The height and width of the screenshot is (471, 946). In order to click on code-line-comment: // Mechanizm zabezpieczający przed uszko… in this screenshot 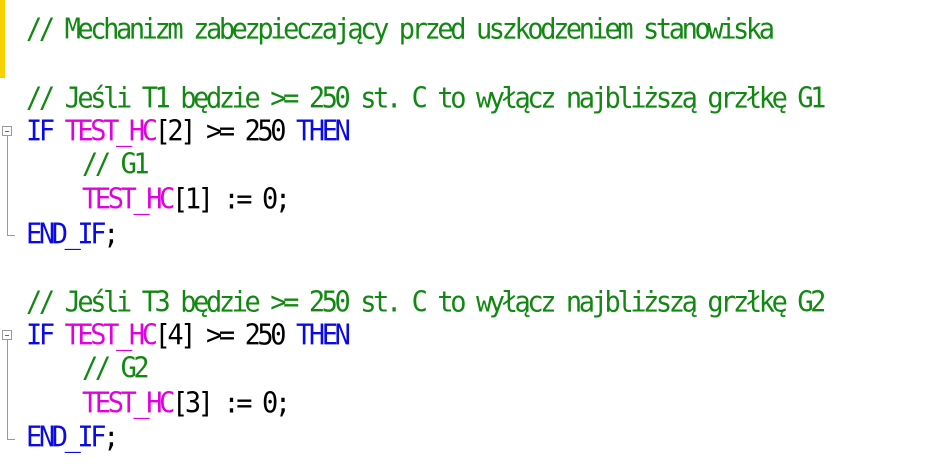, I will do `click(400, 29)`.